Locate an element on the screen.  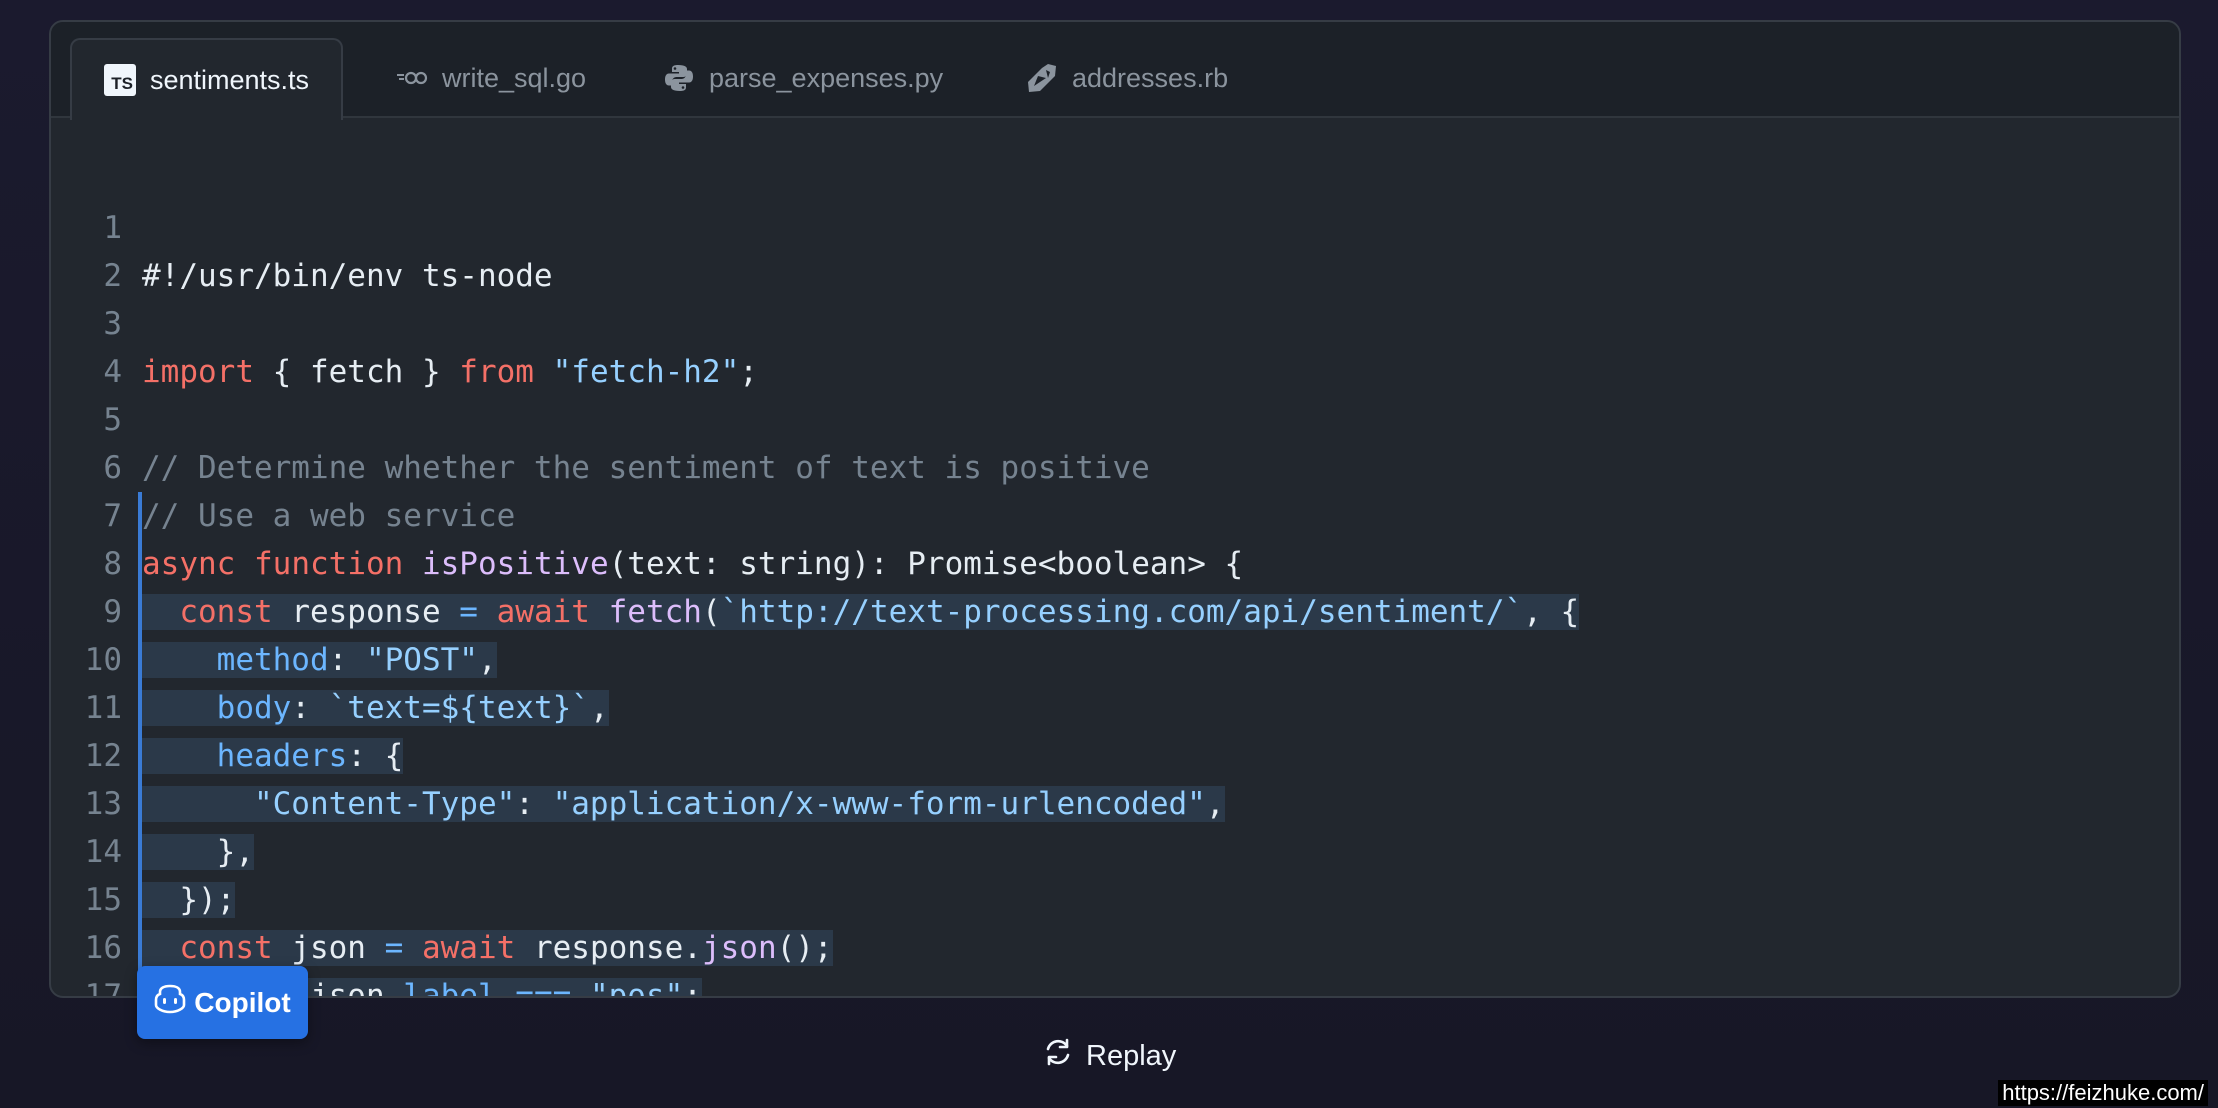
tab-sentiments-ts: TS sentiments.ts is located at coordinates (207, 79).